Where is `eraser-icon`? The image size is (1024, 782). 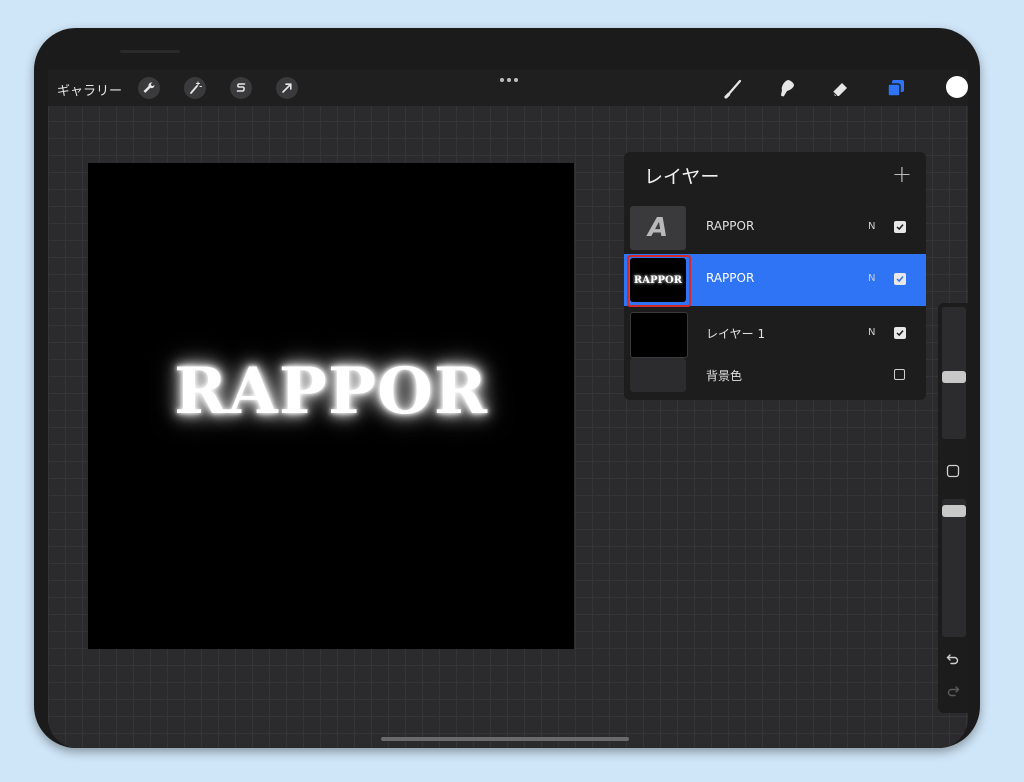 eraser-icon is located at coordinates (840, 88).